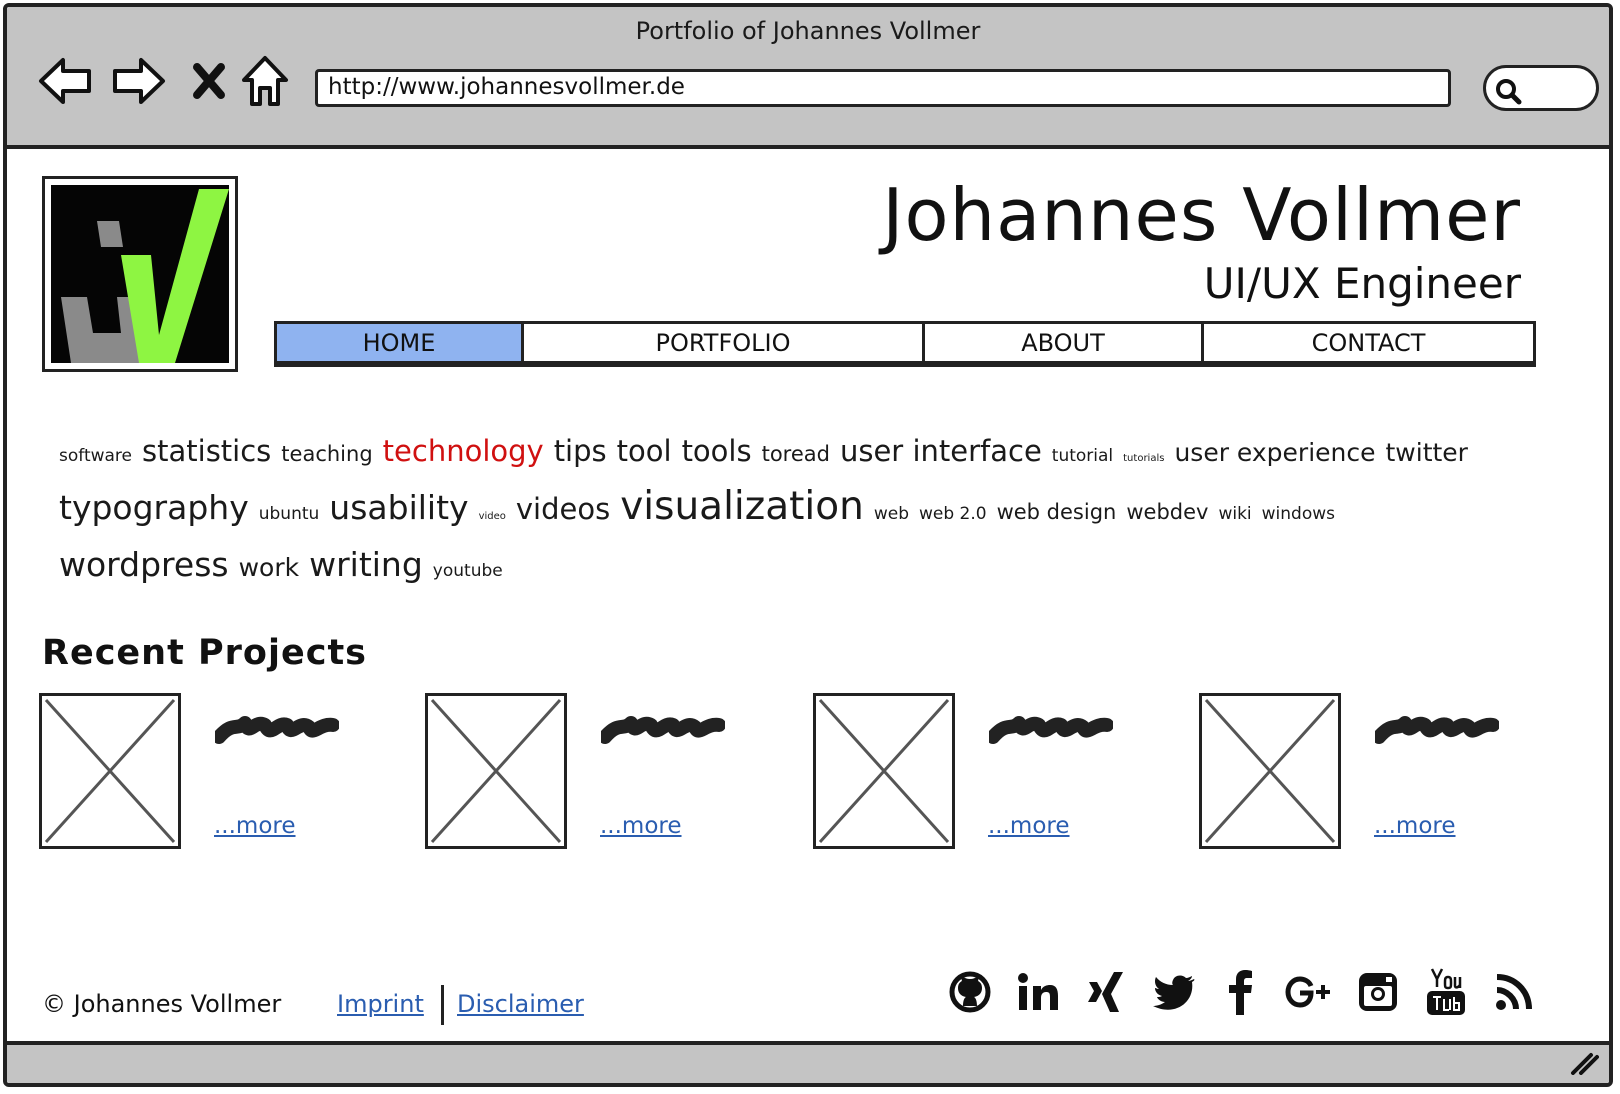  I want to click on tag-link: videos, so click(563, 509).